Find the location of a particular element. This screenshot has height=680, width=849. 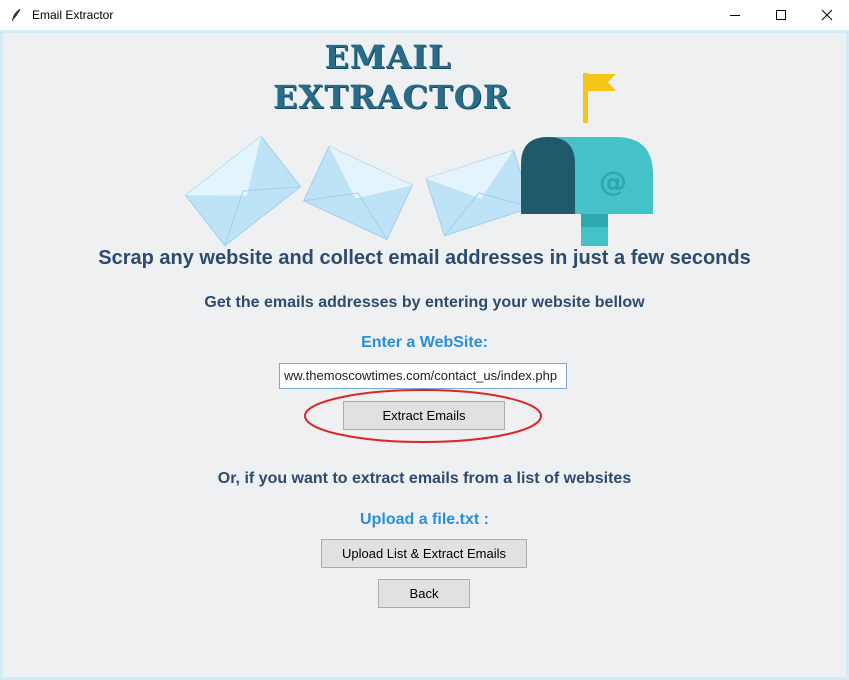

mailbox-icon: @ is located at coordinates (587, 159).